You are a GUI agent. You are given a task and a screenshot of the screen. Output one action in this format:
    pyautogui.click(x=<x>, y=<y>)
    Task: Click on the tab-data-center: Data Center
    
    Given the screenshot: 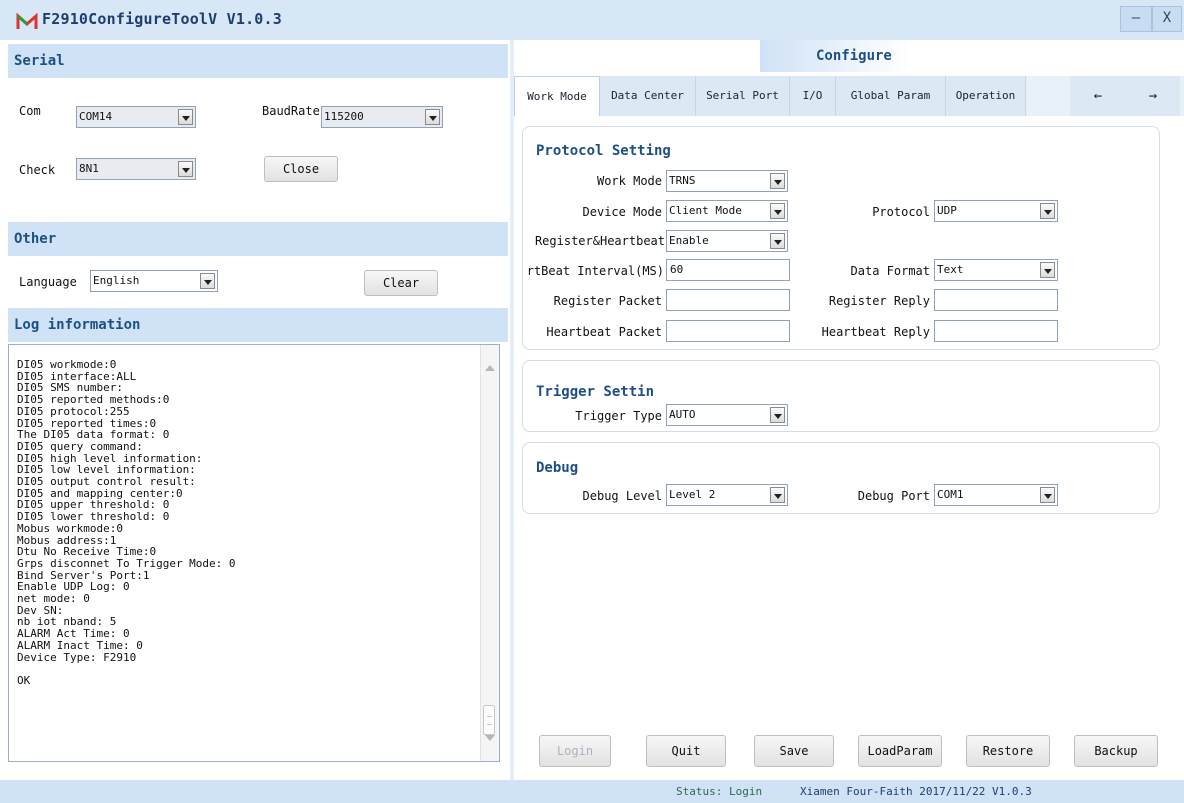 What is the action you would take?
    pyautogui.click(x=648, y=96)
    